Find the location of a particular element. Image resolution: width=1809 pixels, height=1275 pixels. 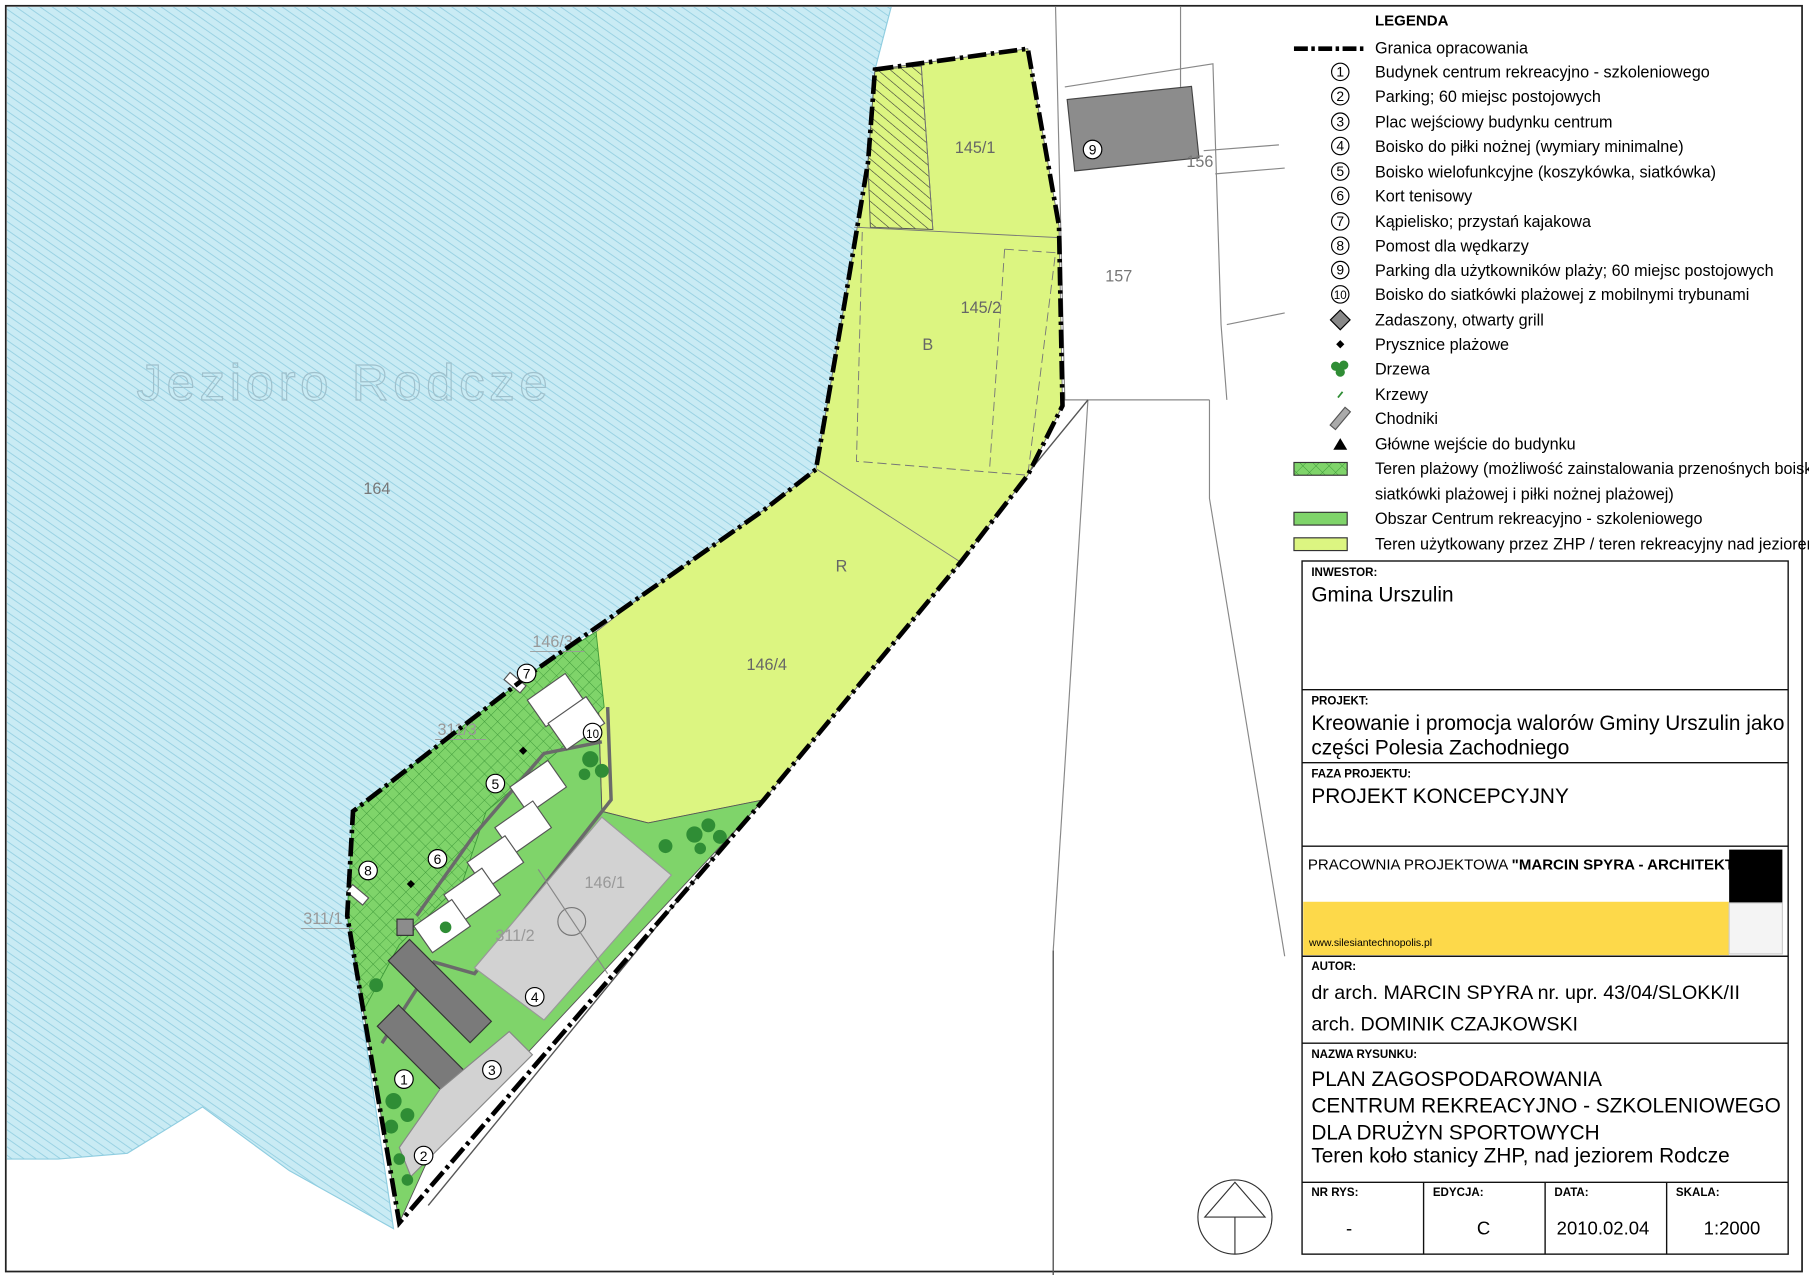

studio-logo-white is located at coordinates (1755, 928).